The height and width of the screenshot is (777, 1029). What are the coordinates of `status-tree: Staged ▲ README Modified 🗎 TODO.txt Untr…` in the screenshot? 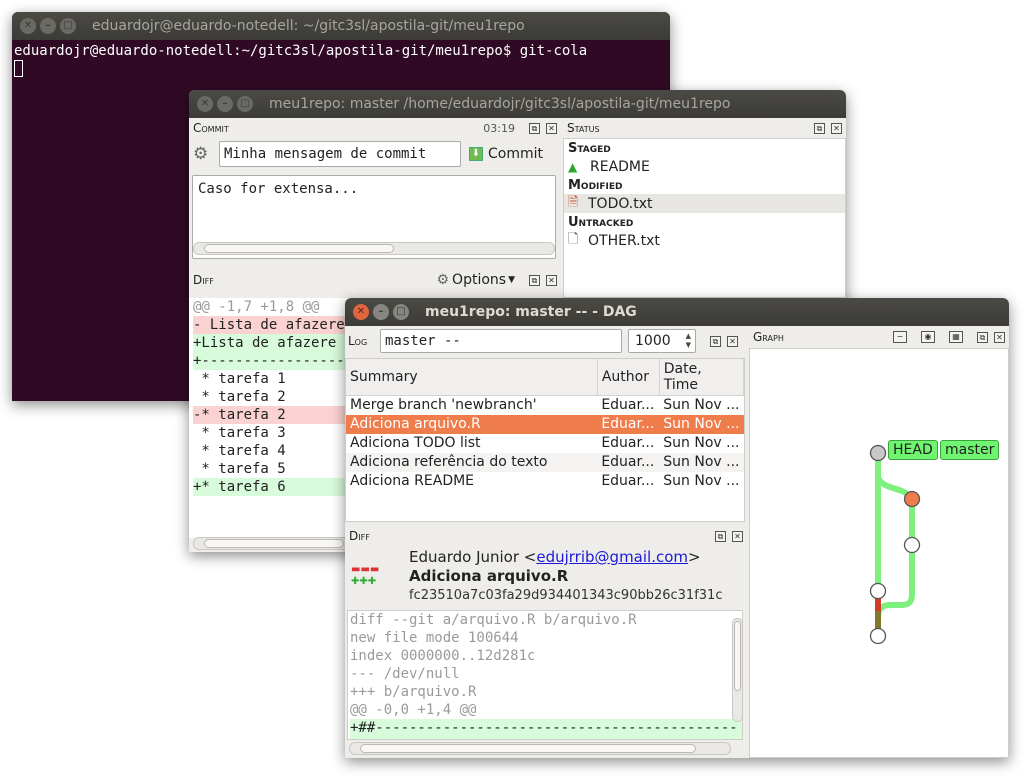 It's located at (704, 218).